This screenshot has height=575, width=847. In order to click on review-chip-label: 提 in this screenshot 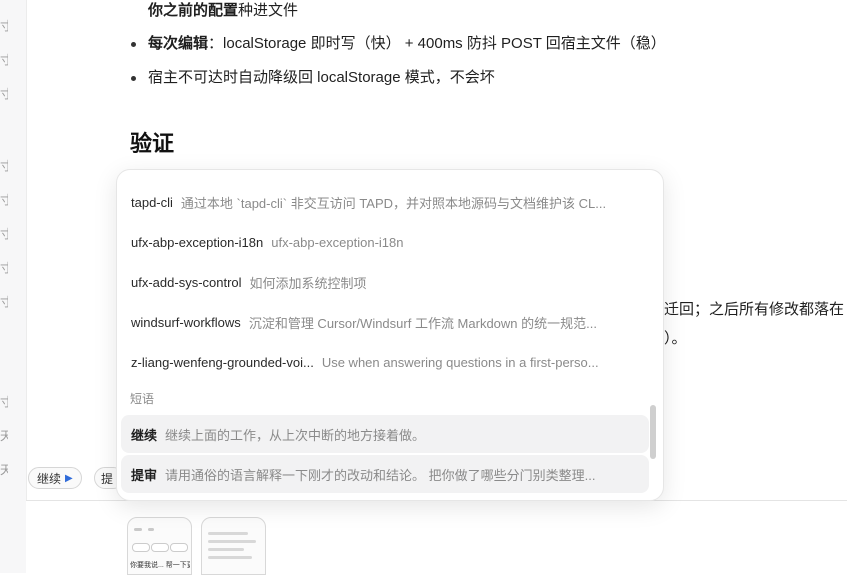, I will do `click(107, 478)`.